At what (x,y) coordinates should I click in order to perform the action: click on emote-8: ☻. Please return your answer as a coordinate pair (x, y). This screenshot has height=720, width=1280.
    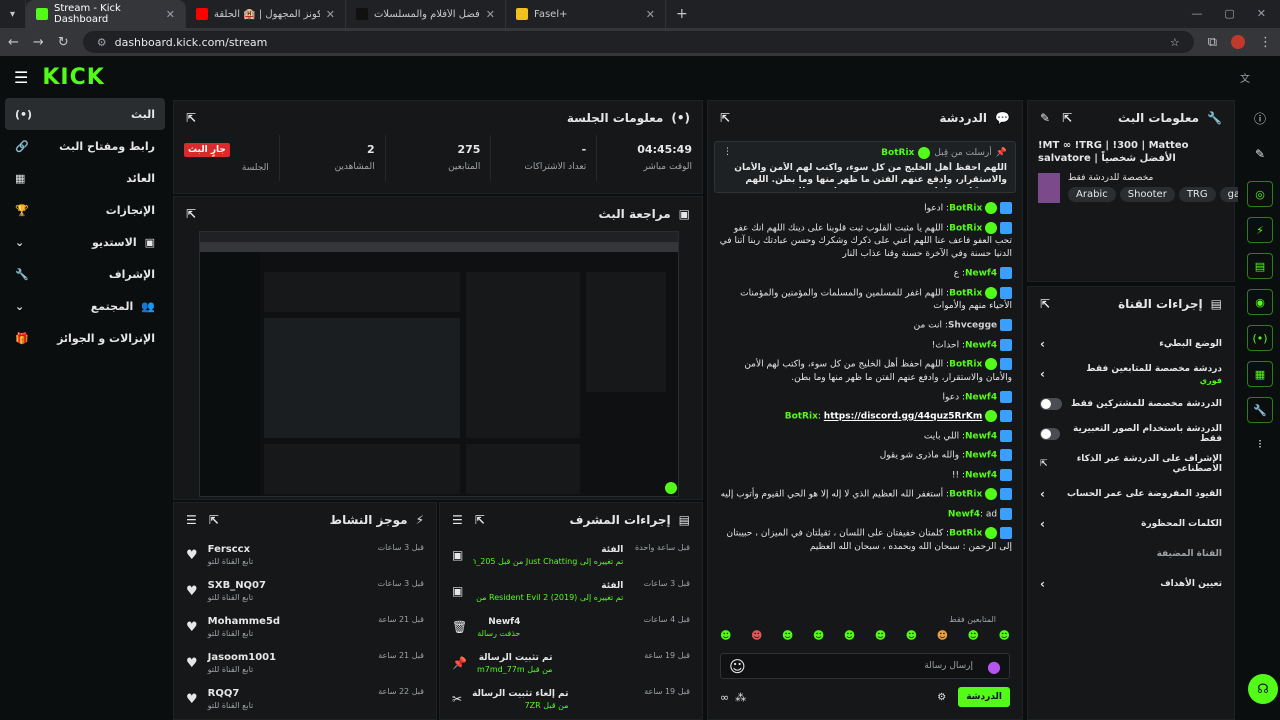
    Looking at the image, I should click on (942, 635).